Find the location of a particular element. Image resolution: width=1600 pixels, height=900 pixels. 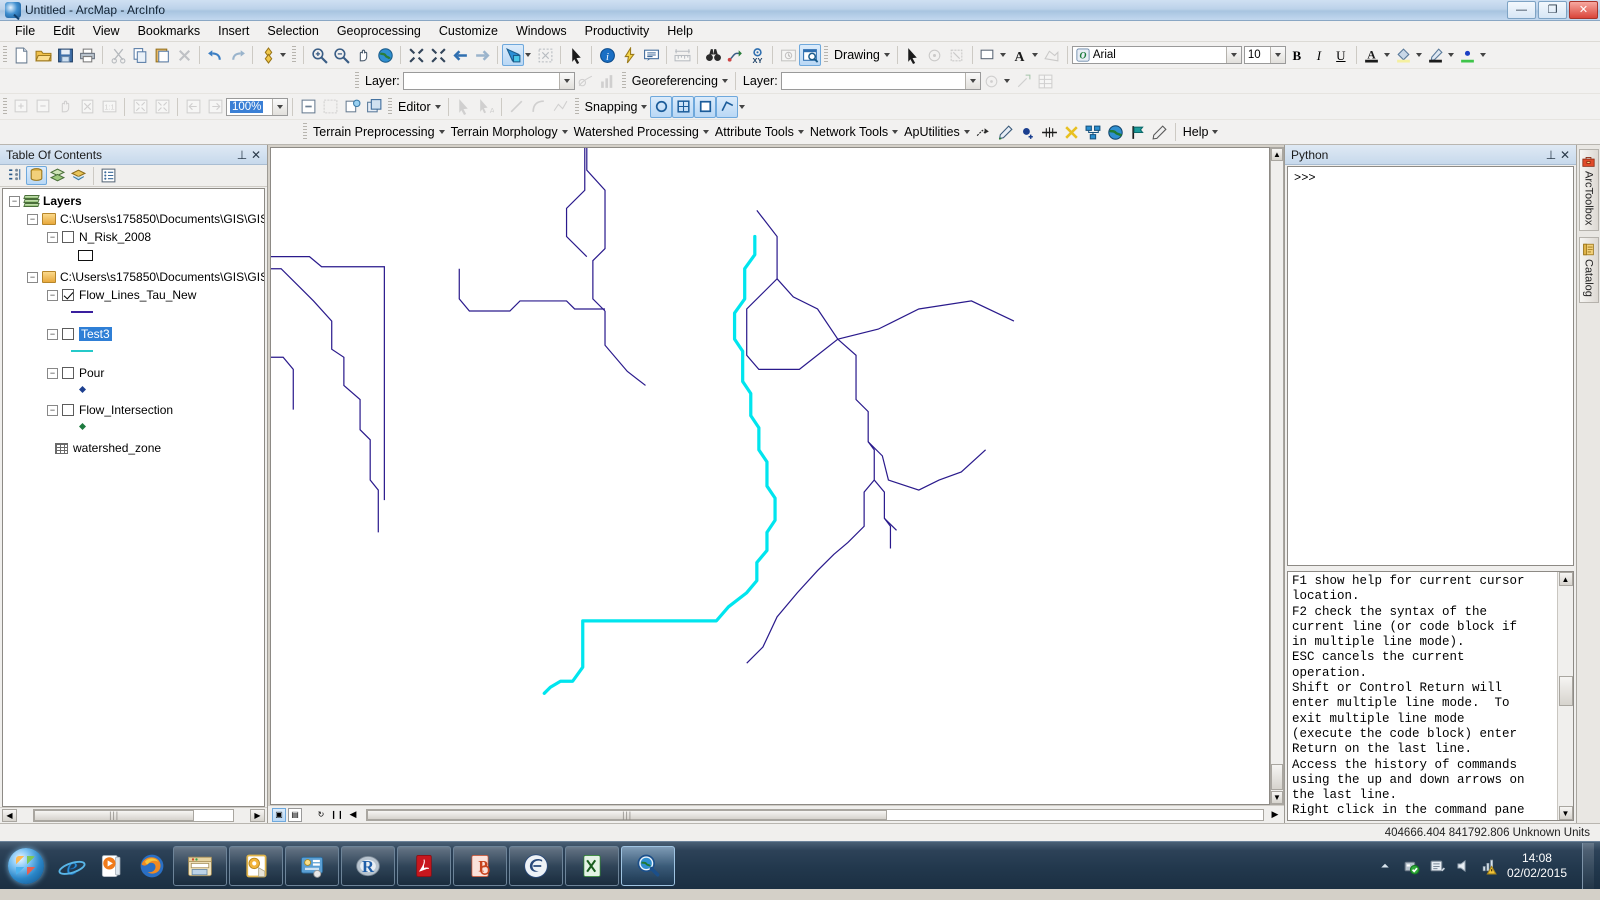

python-help-scroll-thumb is located at coordinates (1565, 691).